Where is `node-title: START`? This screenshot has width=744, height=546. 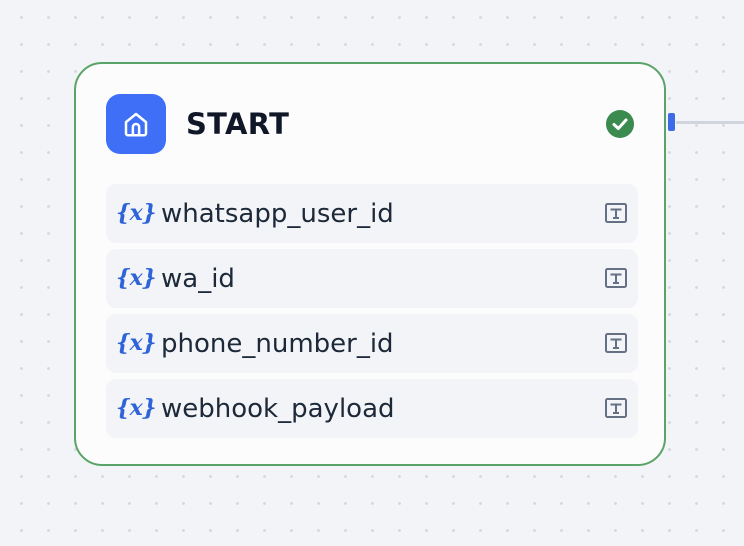 node-title: START is located at coordinates (238, 124).